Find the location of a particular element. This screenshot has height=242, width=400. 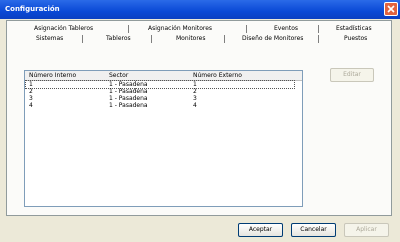

cell-numero-externo: 3 is located at coordinates (195, 98).